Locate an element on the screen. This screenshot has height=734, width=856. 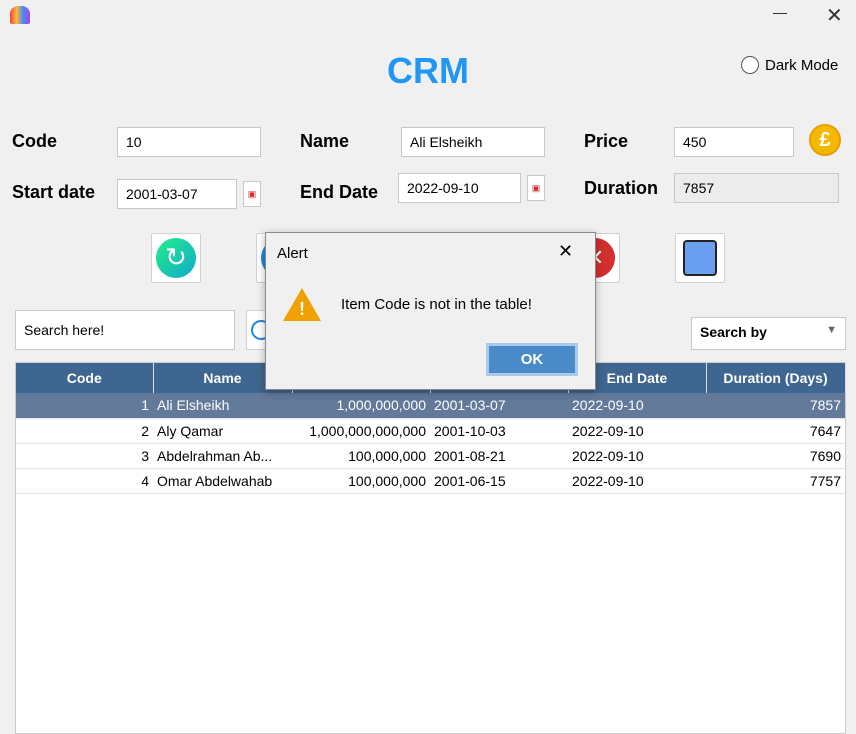
name-input: Ali Elsheikh is located at coordinates (473, 142).